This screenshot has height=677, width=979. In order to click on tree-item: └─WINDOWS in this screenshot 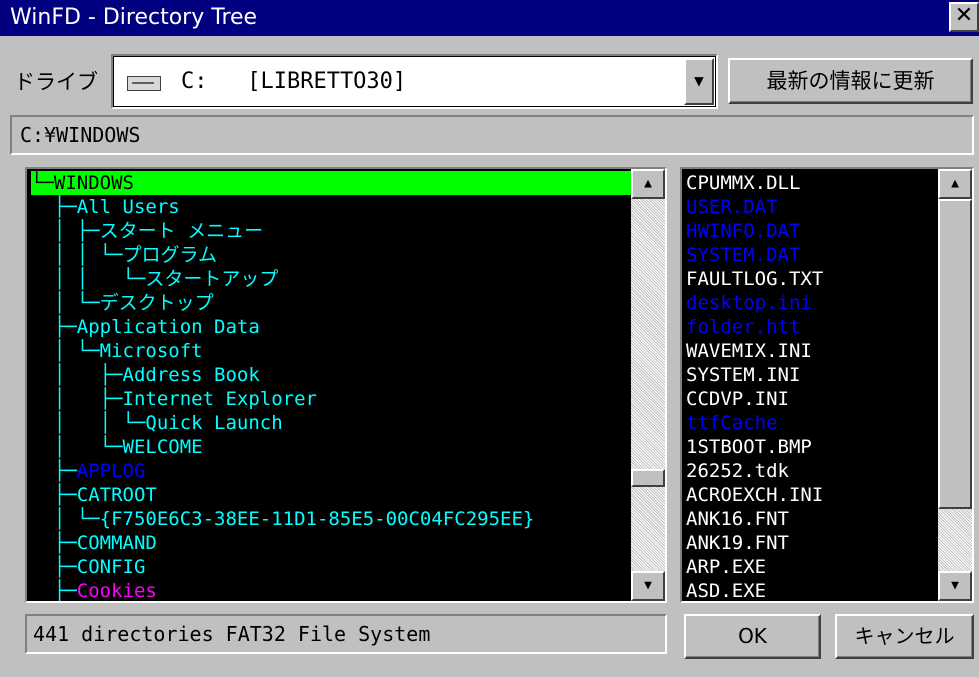, I will do `click(332, 183)`.